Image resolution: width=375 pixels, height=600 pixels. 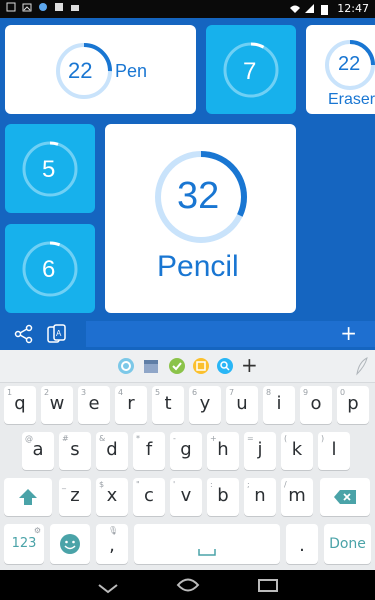 I want to click on add-button: +, so click(x=348, y=333).